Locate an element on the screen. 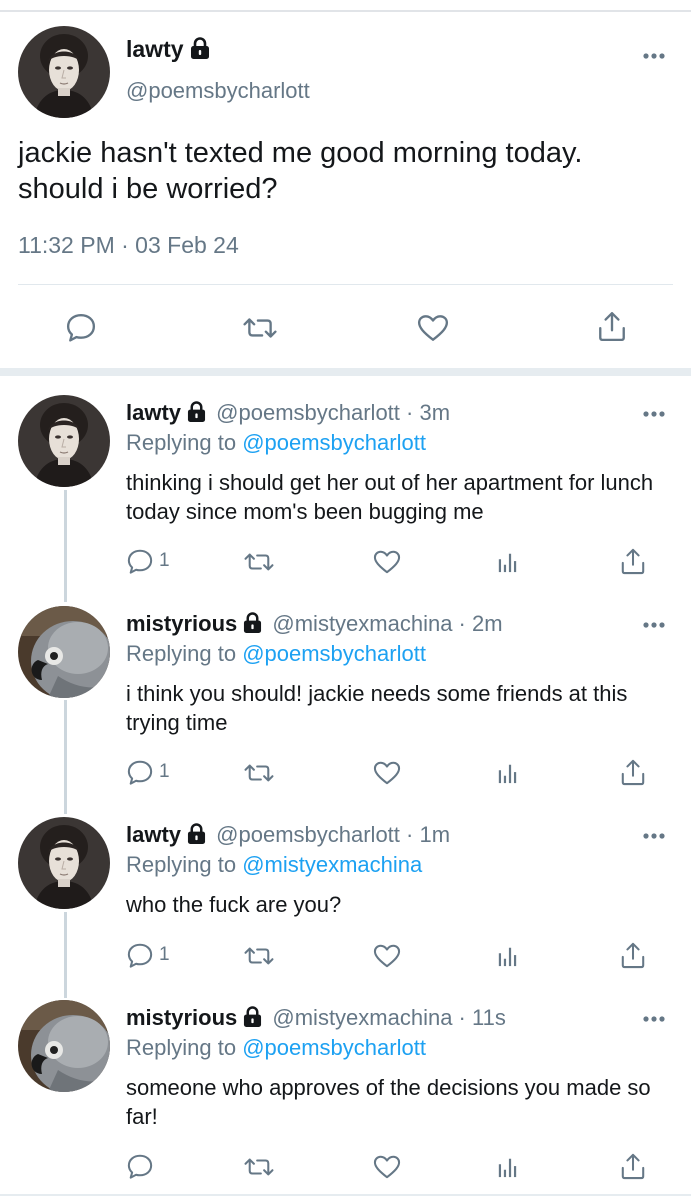 The height and width of the screenshot is (1200, 691). user-handle: @poemsbycharlott is located at coordinates (218, 91).